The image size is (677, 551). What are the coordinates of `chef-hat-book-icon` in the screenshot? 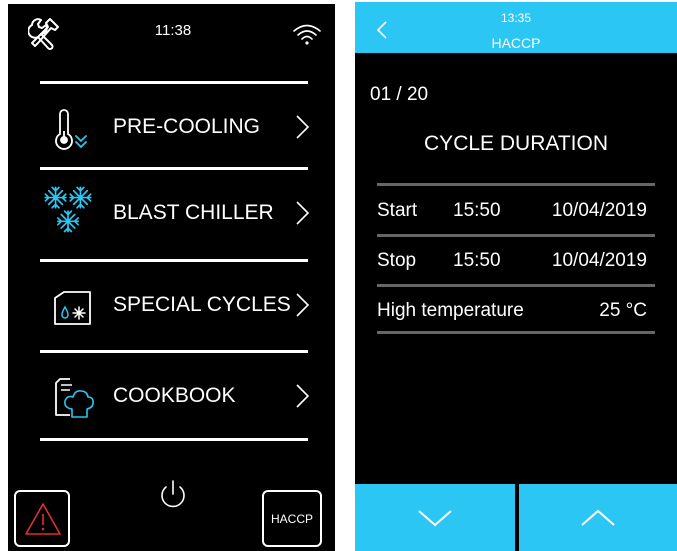 It's located at (74, 398).